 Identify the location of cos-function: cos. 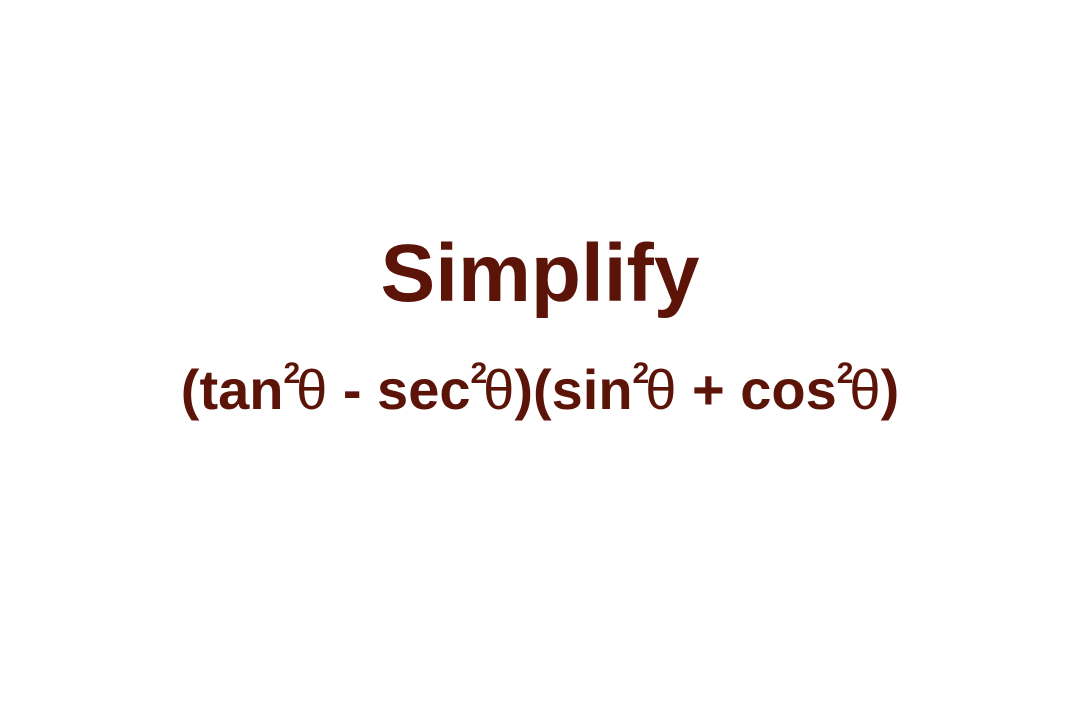
(788, 389).